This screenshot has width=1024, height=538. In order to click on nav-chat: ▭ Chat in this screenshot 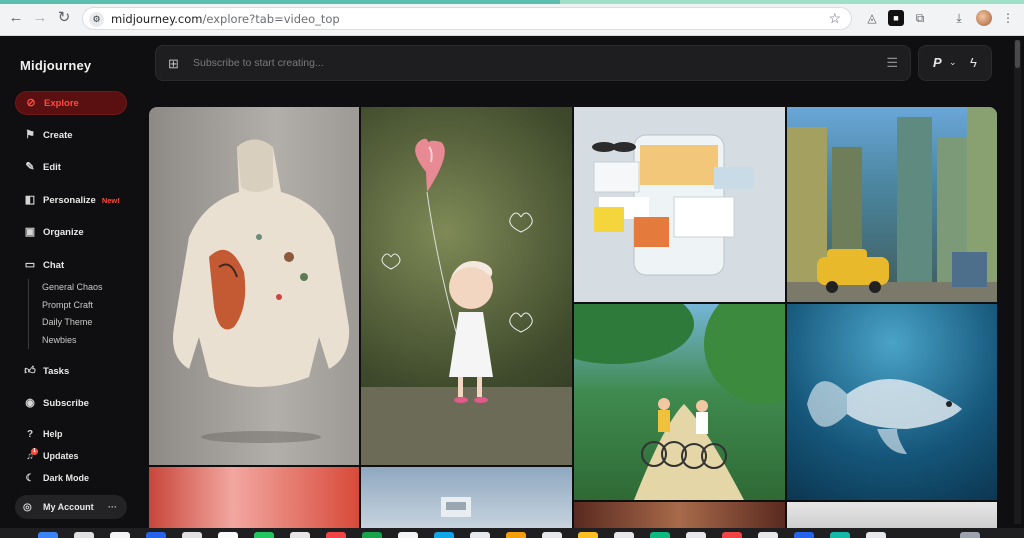, I will do `click(71, 265)`.